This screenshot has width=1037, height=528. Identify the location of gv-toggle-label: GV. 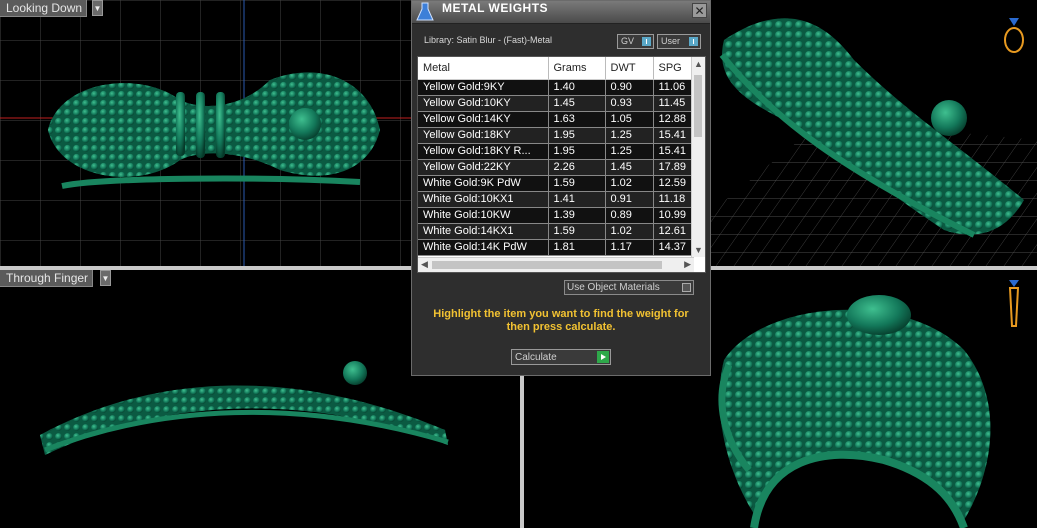
(628, 41).